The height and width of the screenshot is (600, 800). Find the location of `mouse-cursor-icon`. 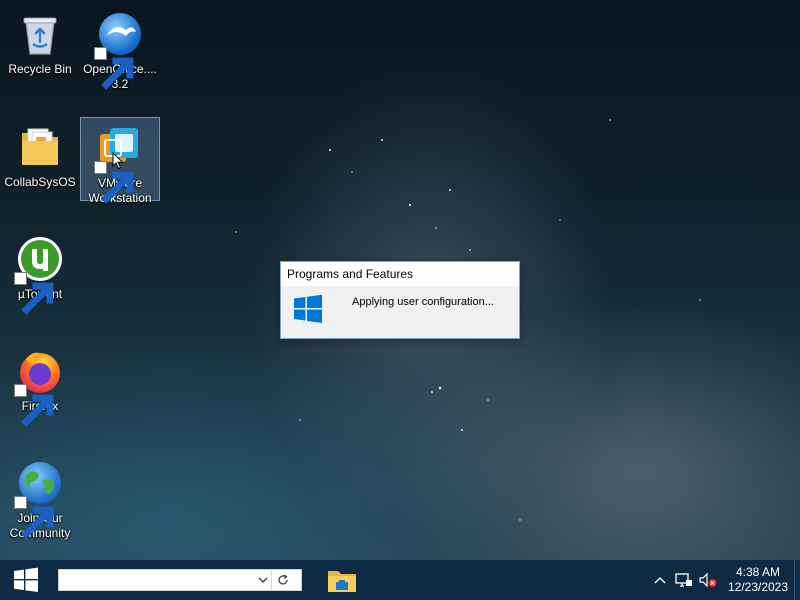

mouse-cursor-icon is located at coordinates (118, 161).